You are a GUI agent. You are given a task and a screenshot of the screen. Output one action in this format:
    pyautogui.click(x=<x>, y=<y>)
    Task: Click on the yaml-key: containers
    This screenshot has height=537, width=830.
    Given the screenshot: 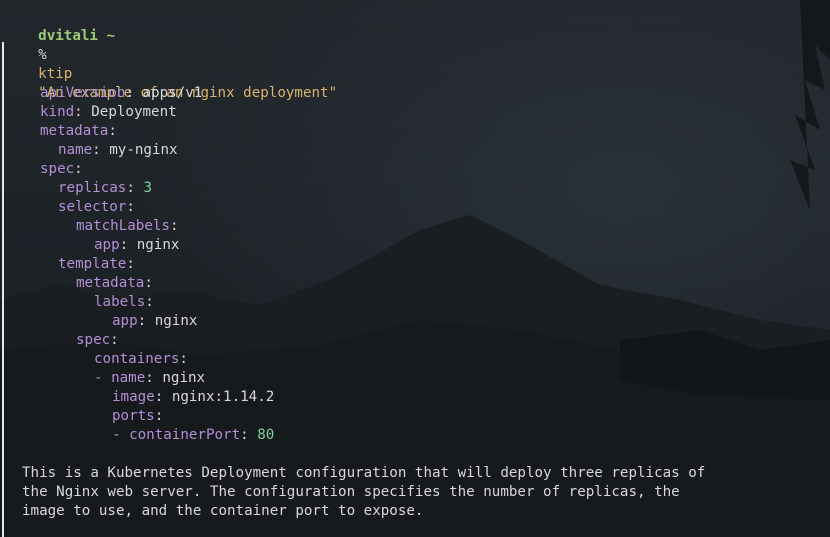 What is the action you would take?
    pyautogui.click(x=137, y=359)
    